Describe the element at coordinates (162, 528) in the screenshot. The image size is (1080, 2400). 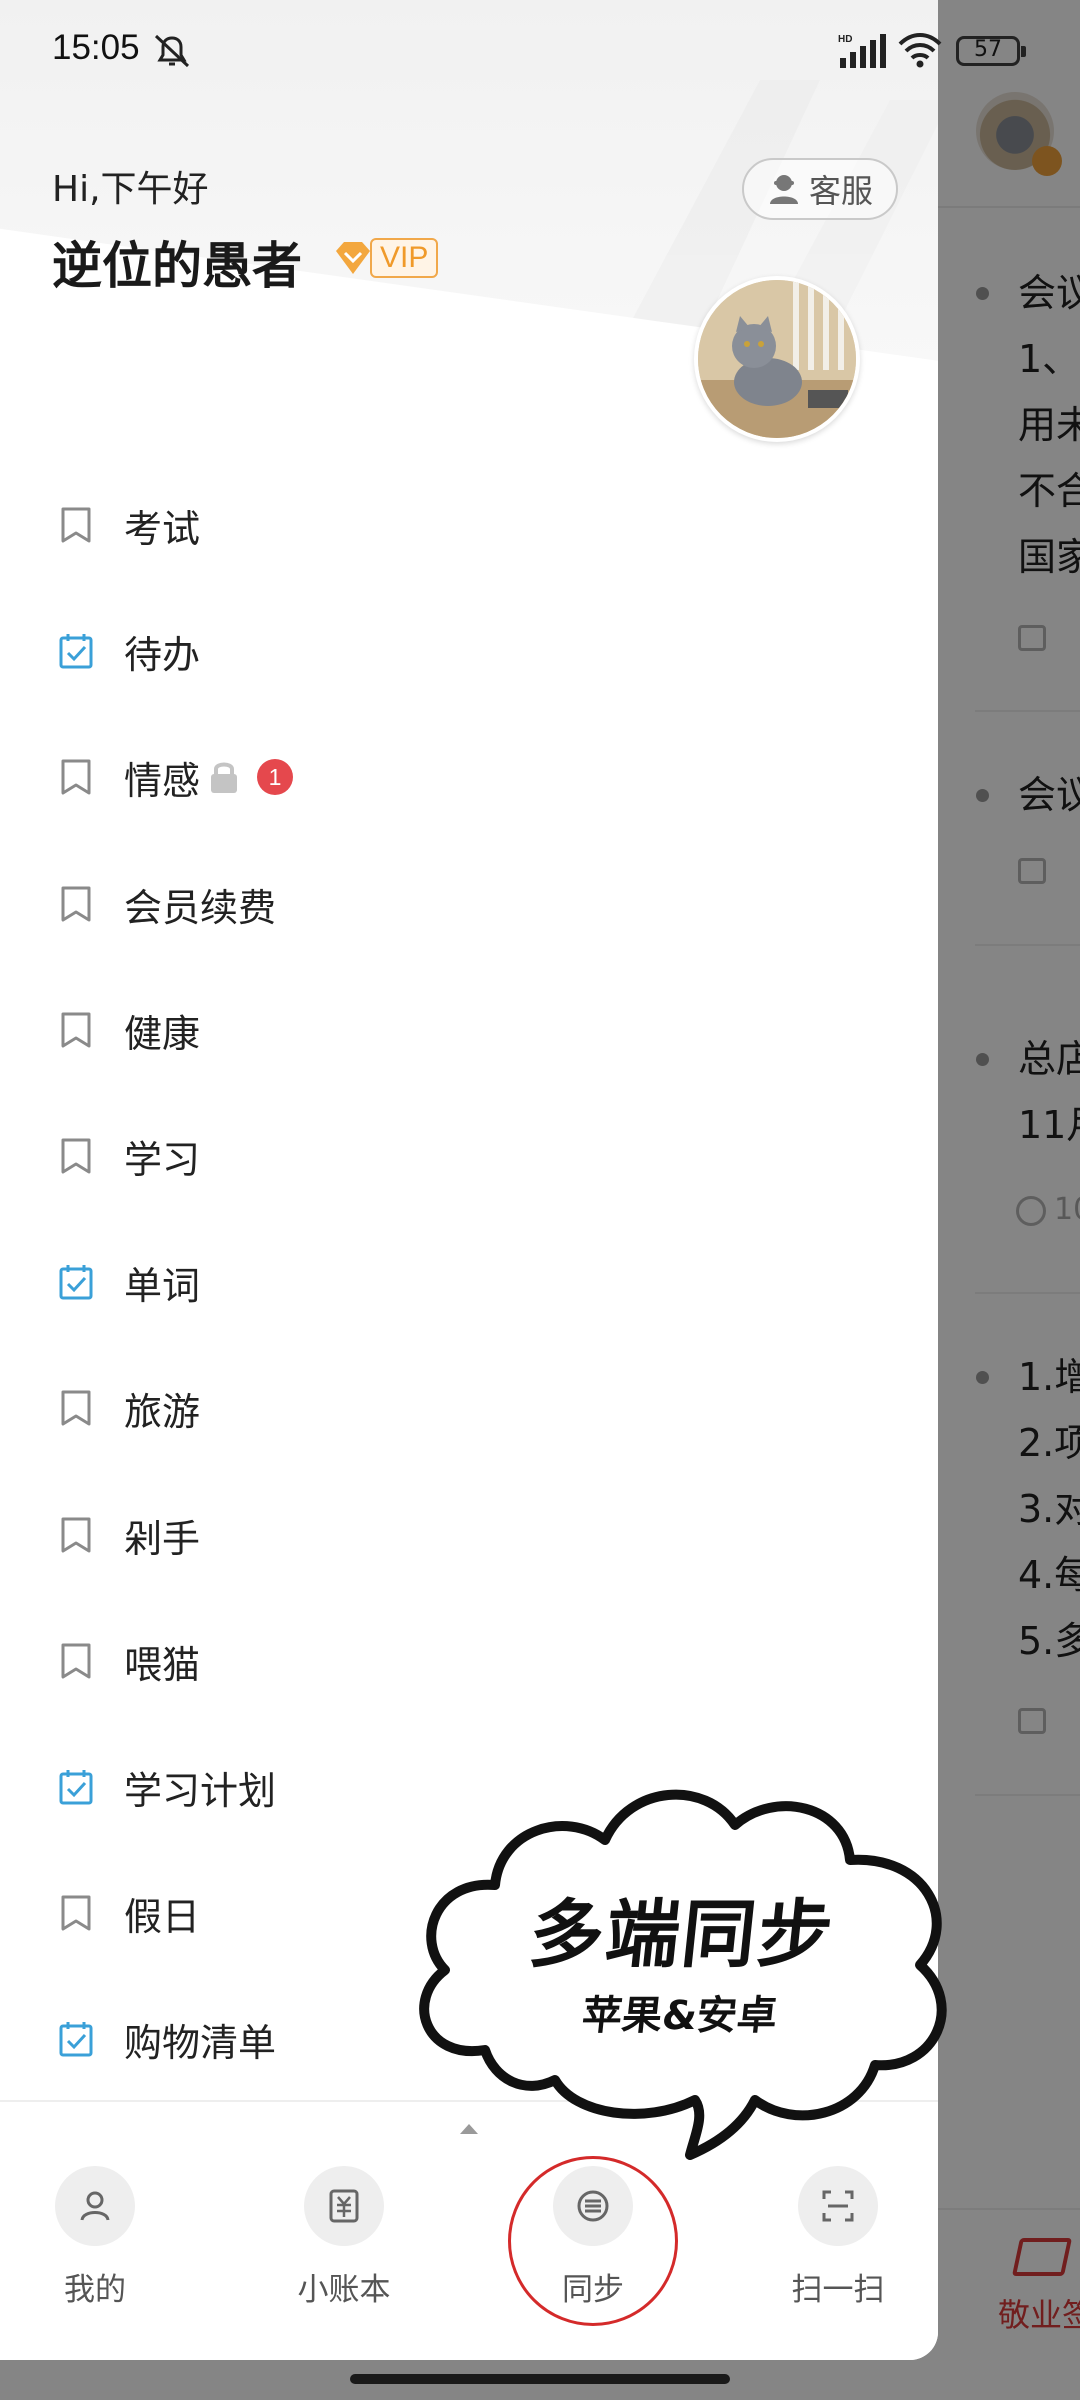
I see `category-label: 考试` at that location.